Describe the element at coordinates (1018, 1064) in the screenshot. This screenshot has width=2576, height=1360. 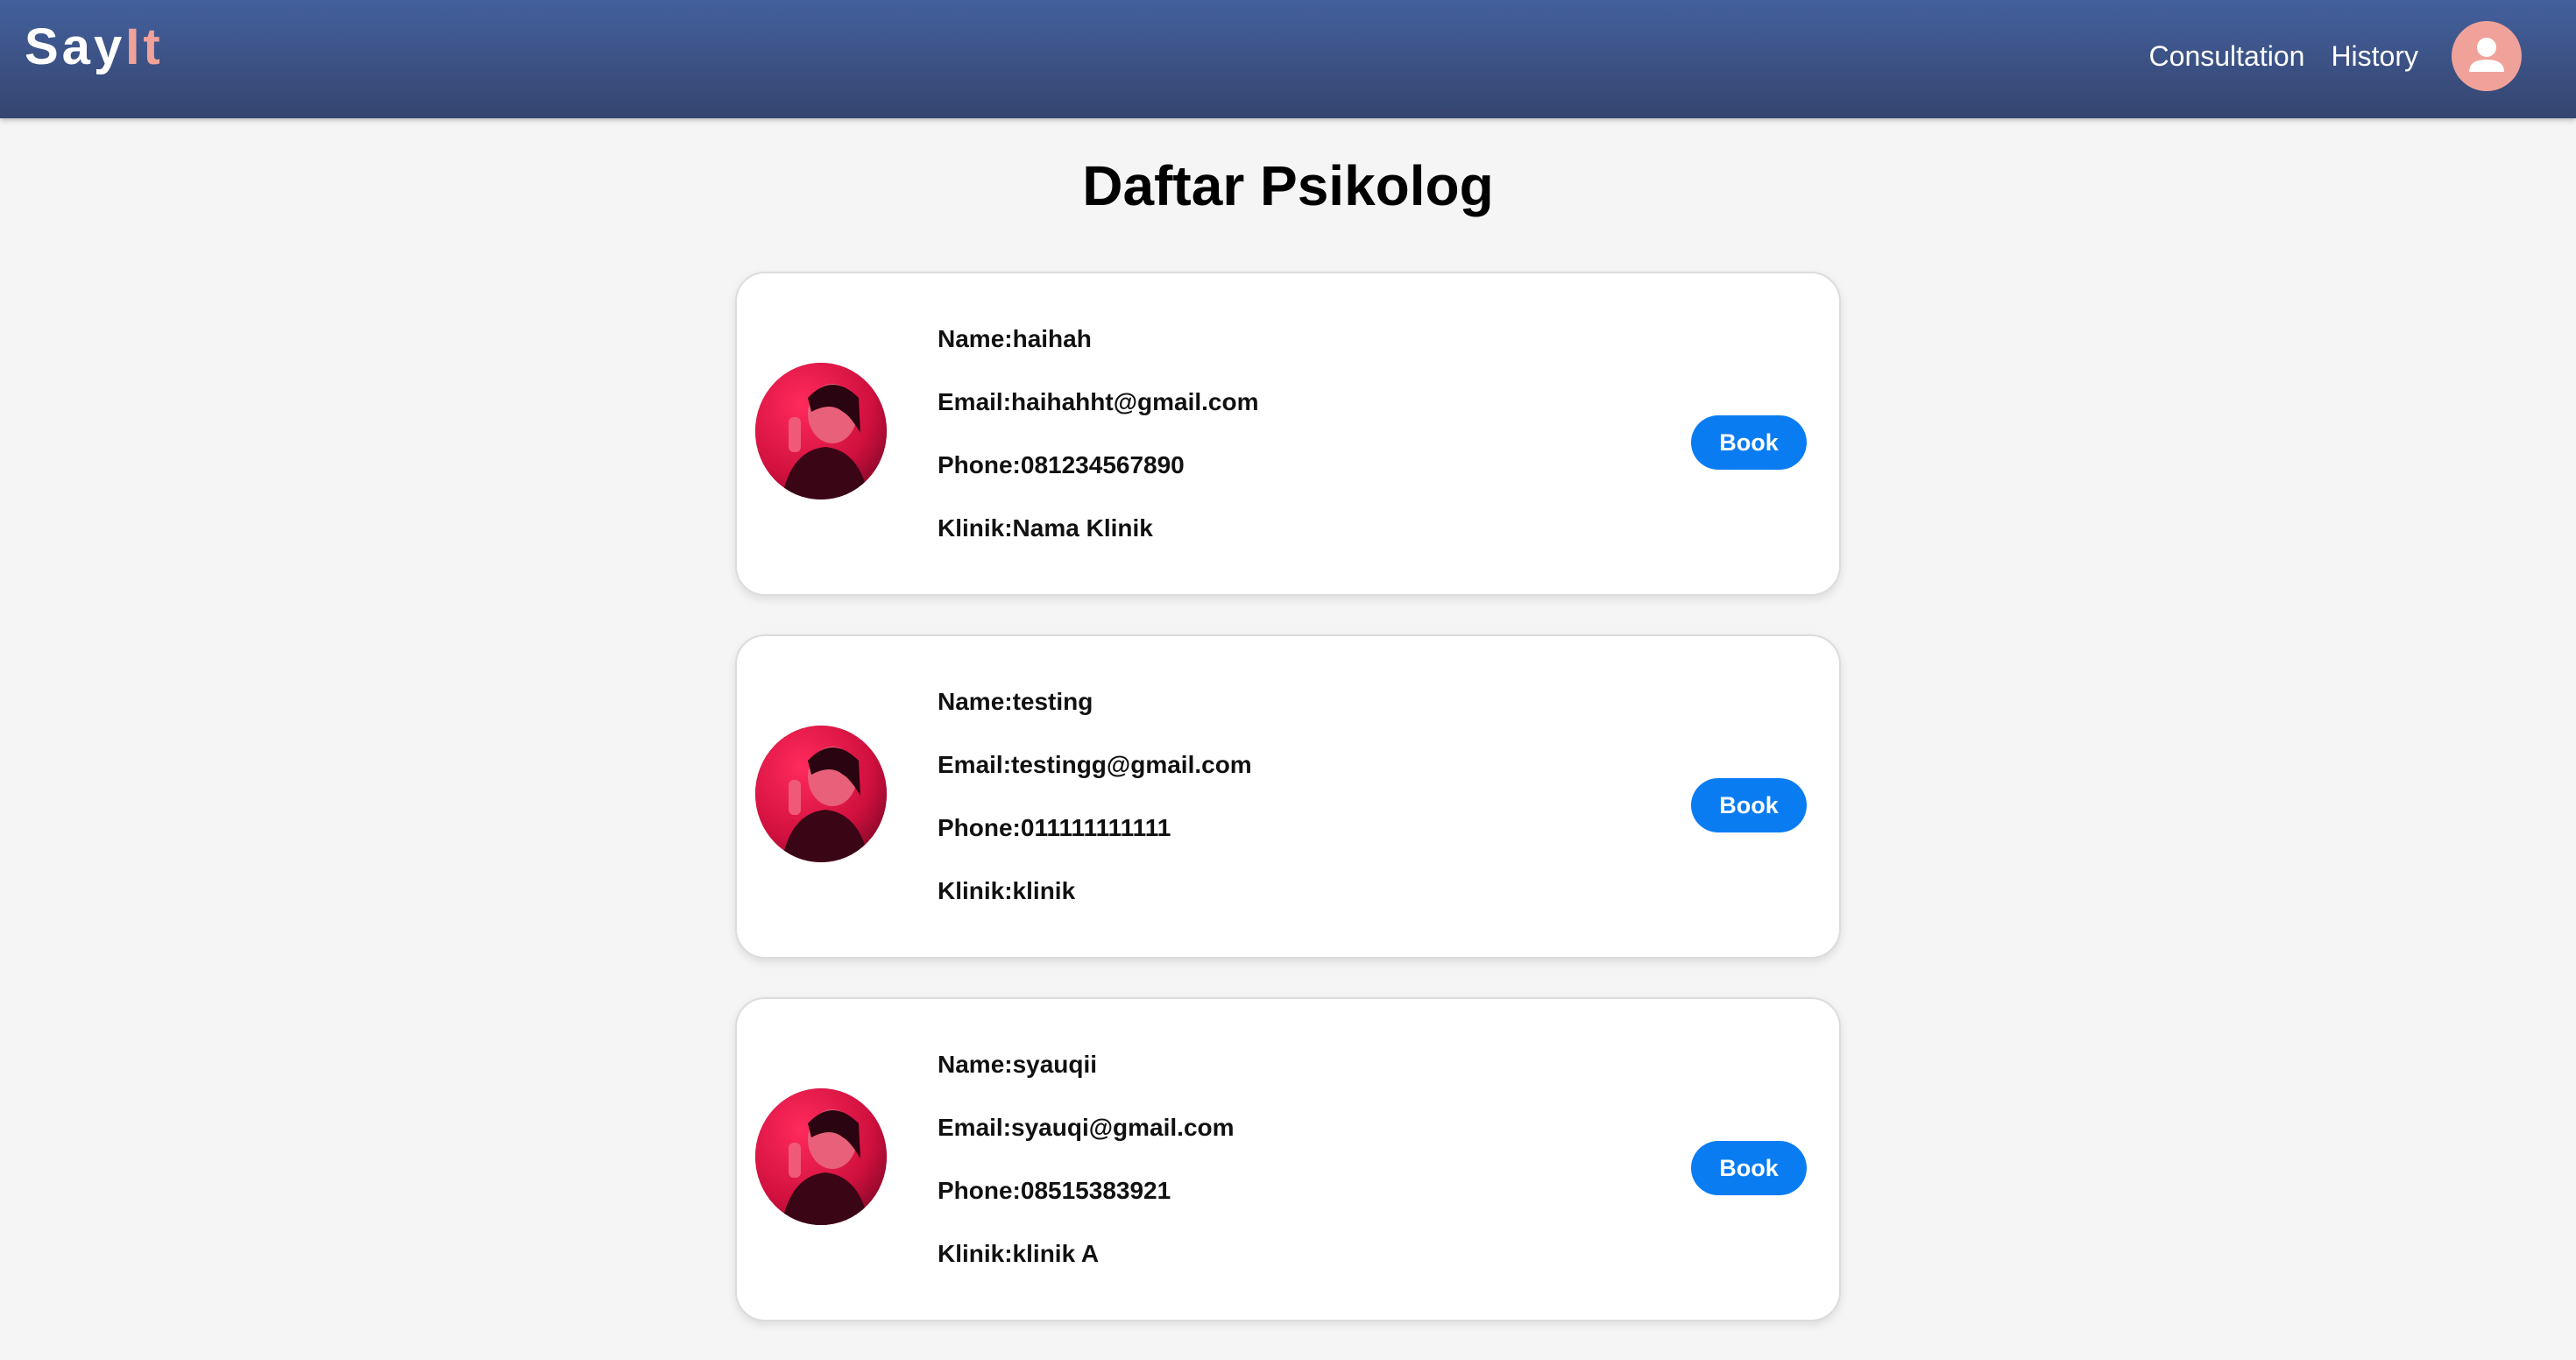
I see `psychologist-name: Name:syauqii` at that location.